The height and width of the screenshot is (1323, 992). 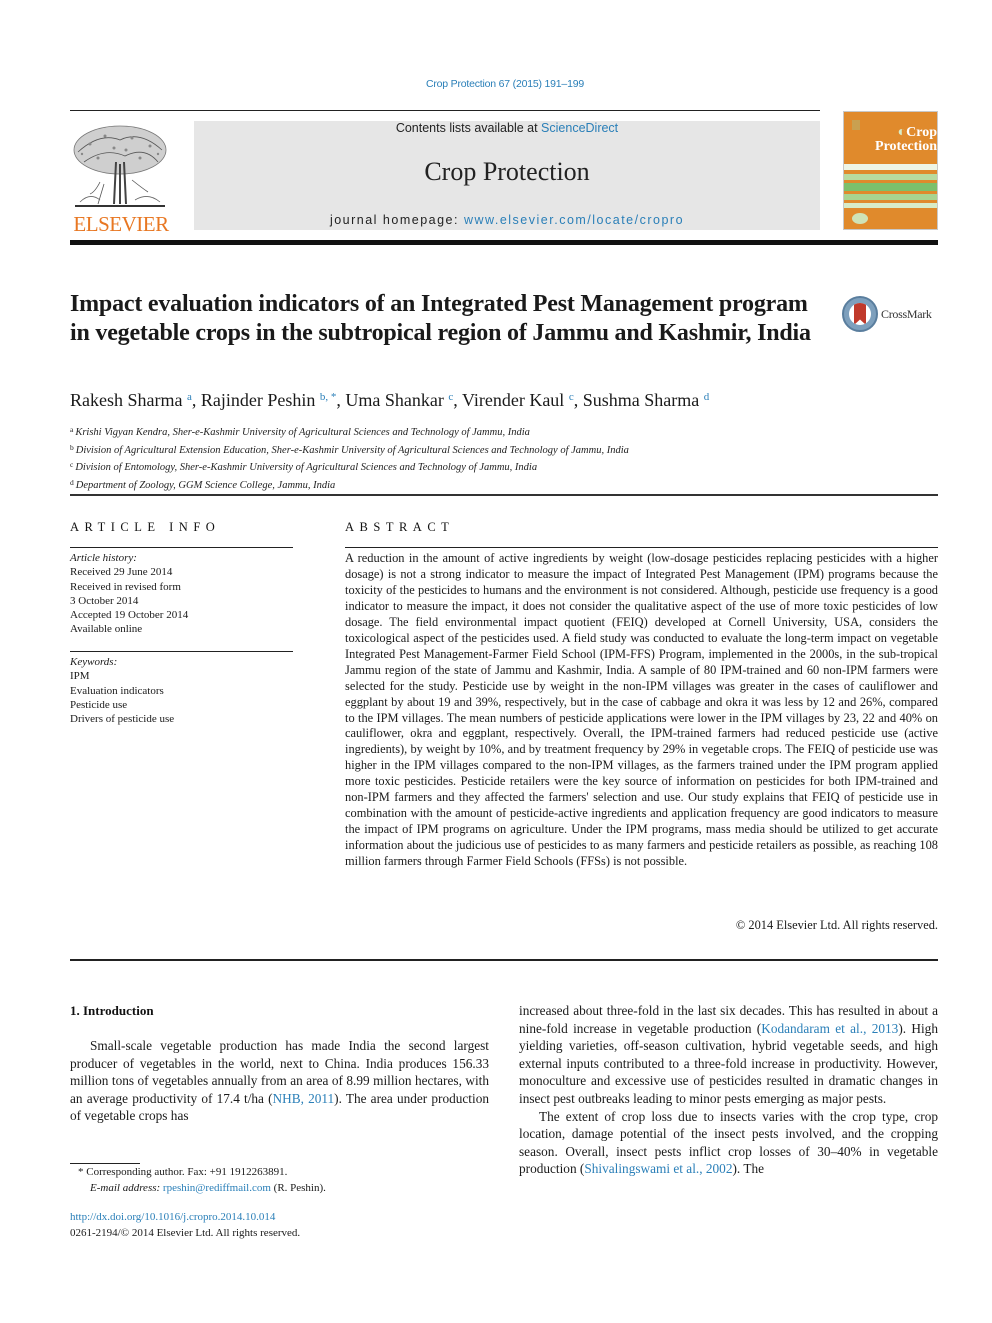 What do you see at coordinates (94, 662) in the screenshot?
I see `keywords-label: Keywords:` at bounding box center [94, 662].